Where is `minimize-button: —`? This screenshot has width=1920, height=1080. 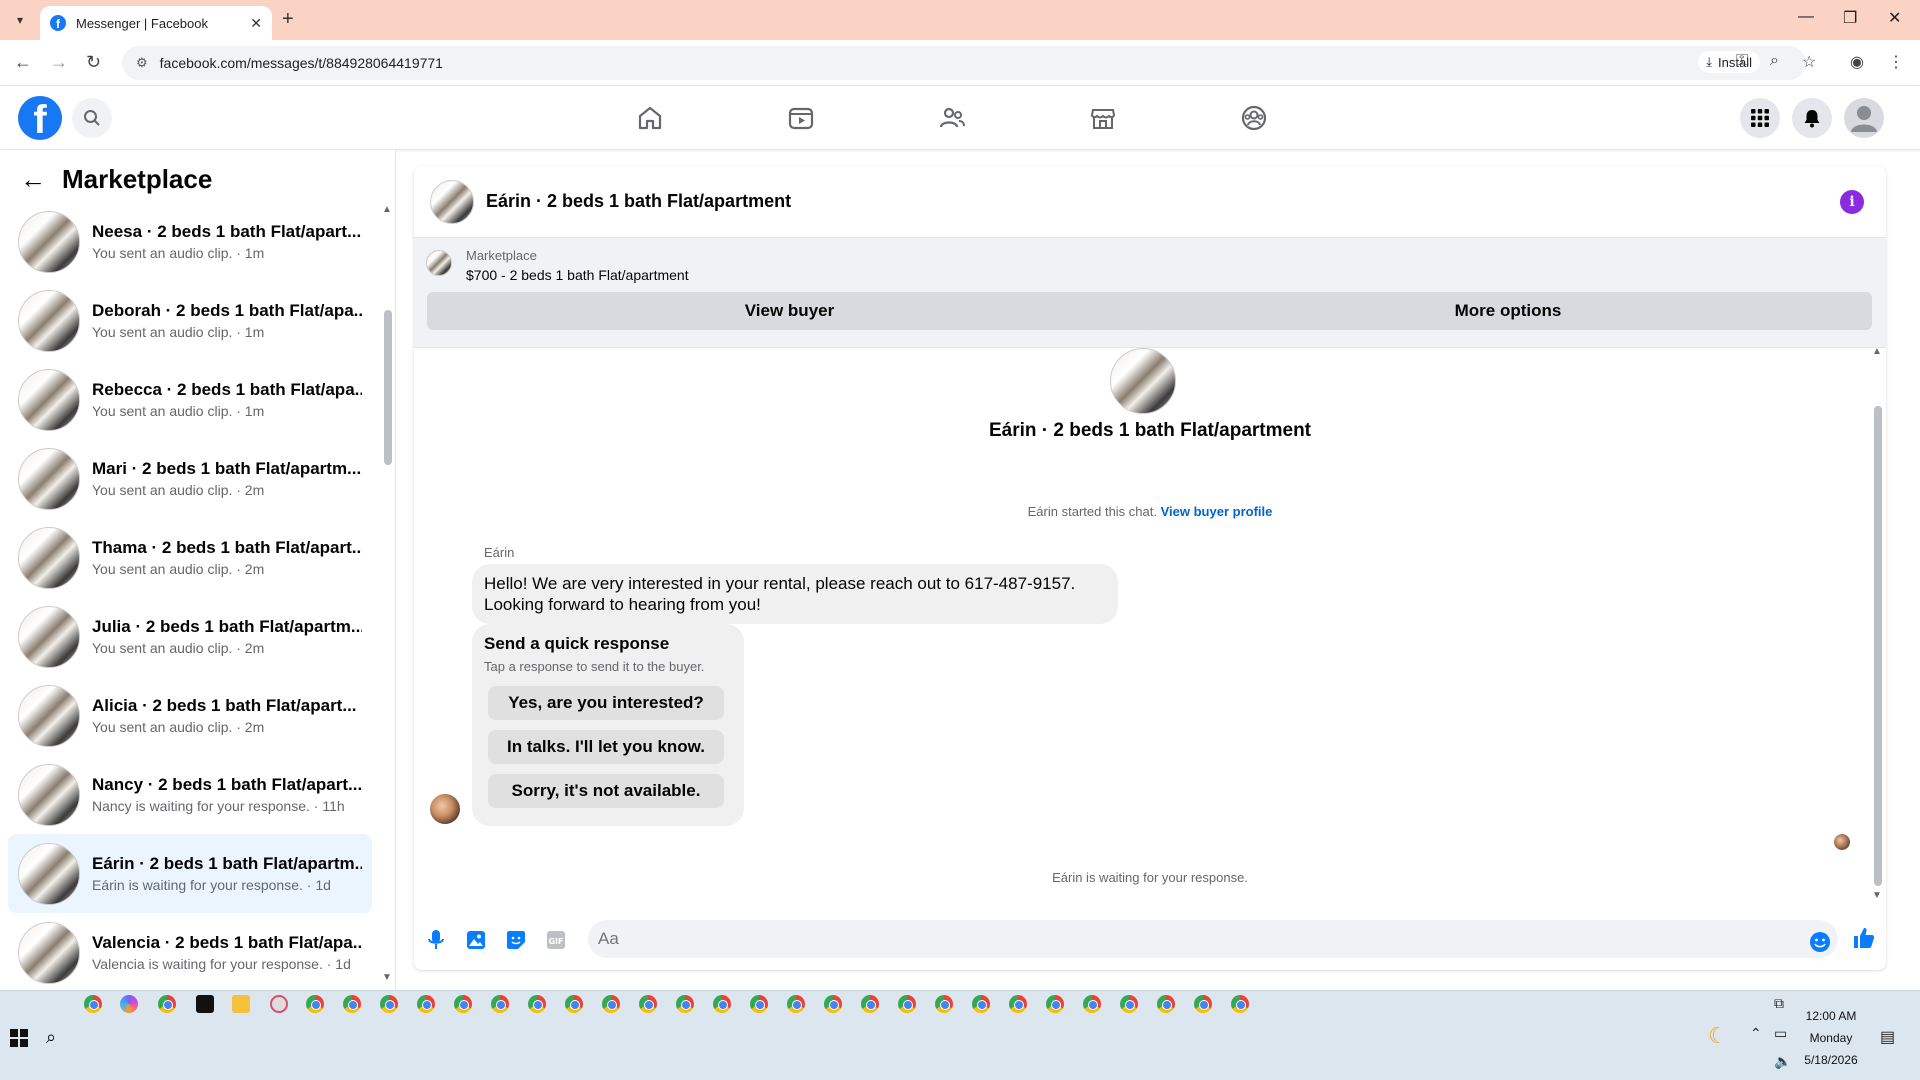
minimize-button: — is located at coordinates (1806, 17).